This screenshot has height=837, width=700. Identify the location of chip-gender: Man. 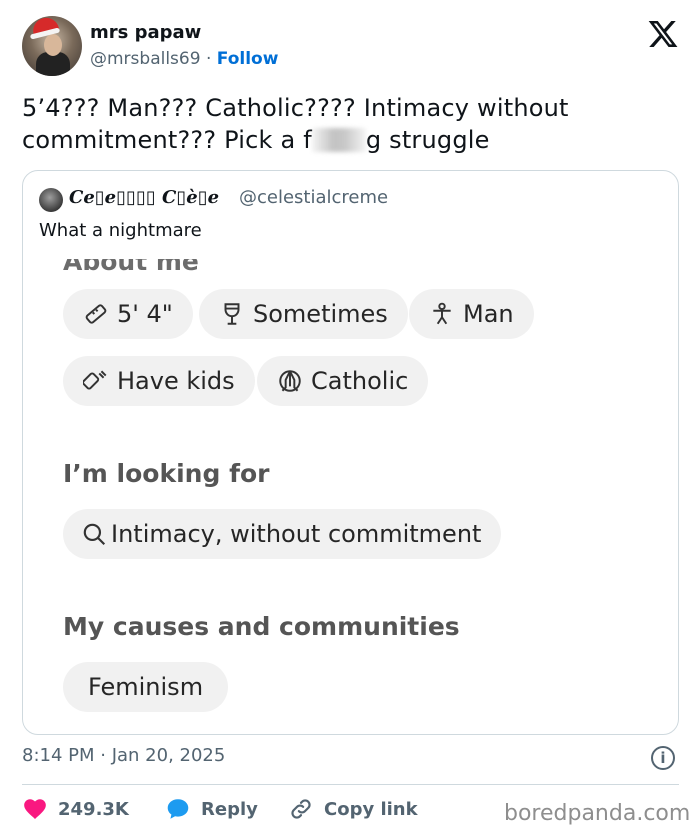
(471, 314).